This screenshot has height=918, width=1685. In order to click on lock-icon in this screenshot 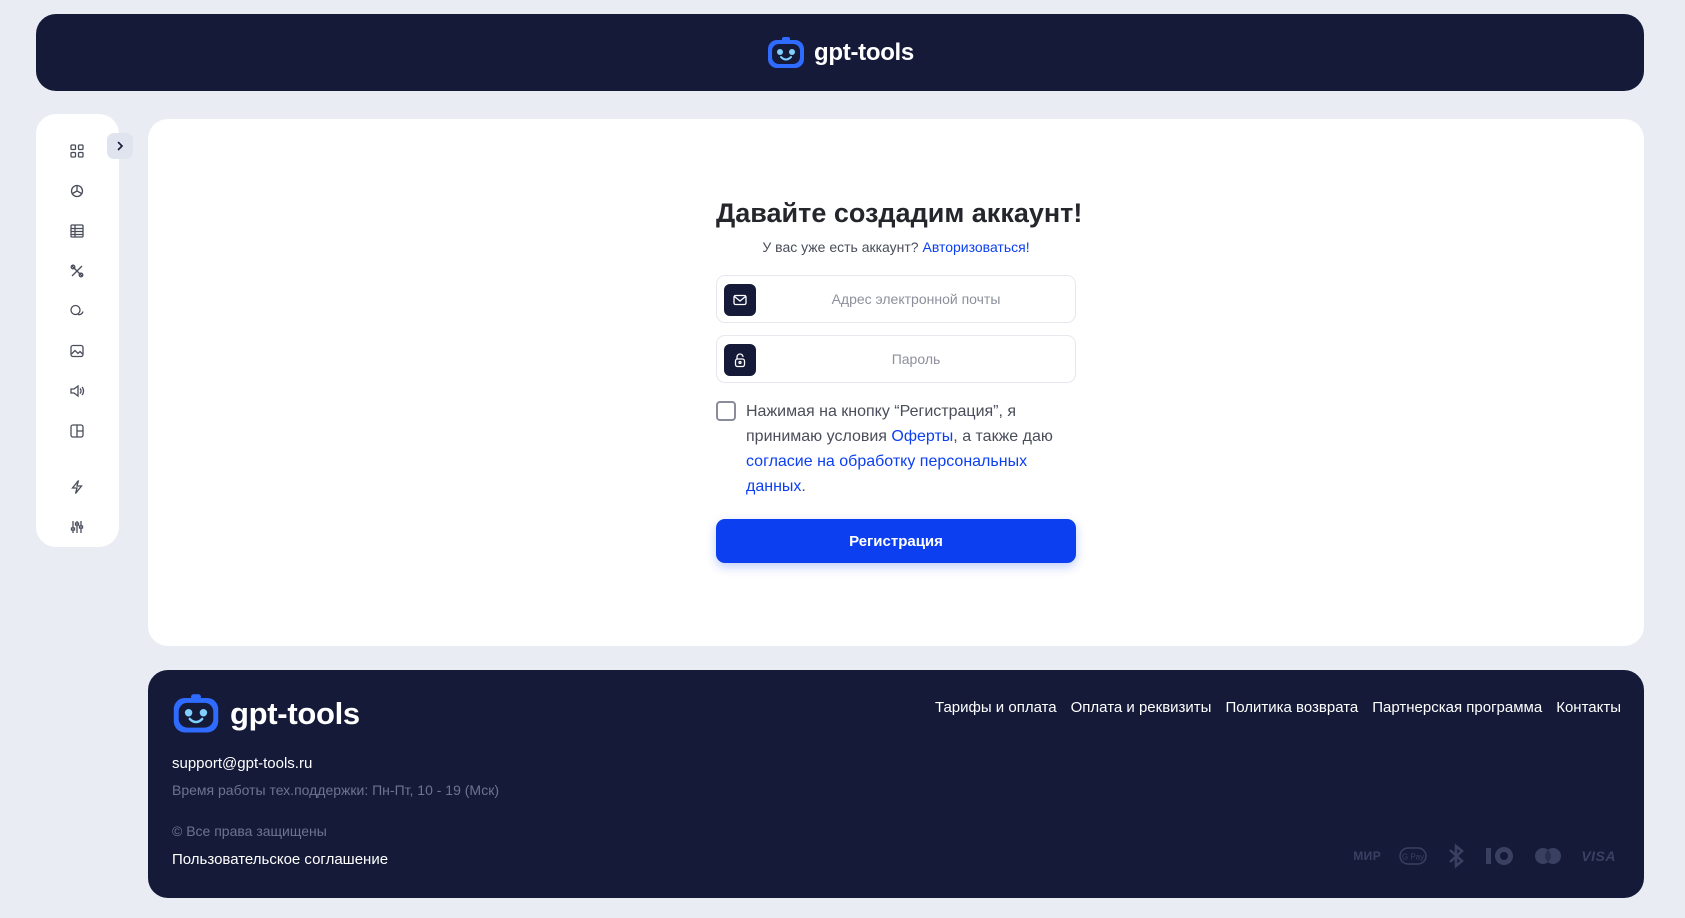, I will do `click(740, 360)`.